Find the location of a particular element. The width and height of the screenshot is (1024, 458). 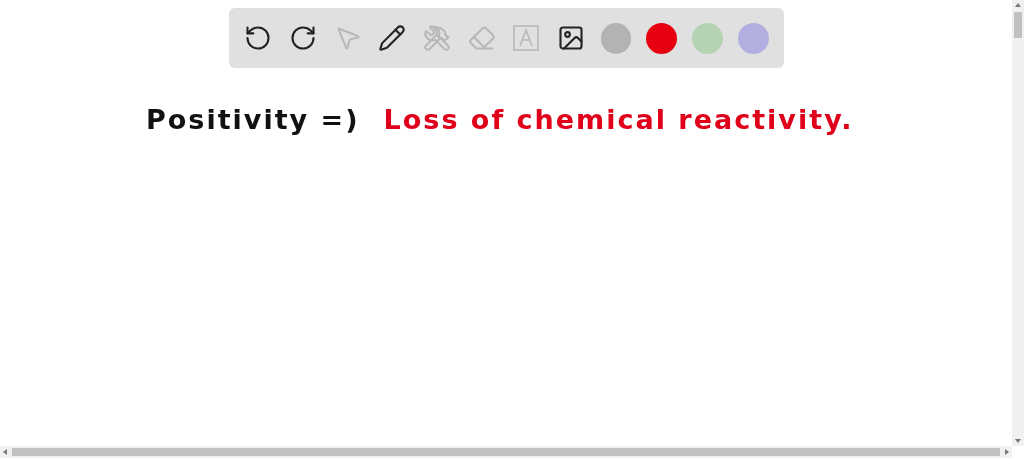

handwritten-text: Positivity =) is located at coordinates (253, 120).